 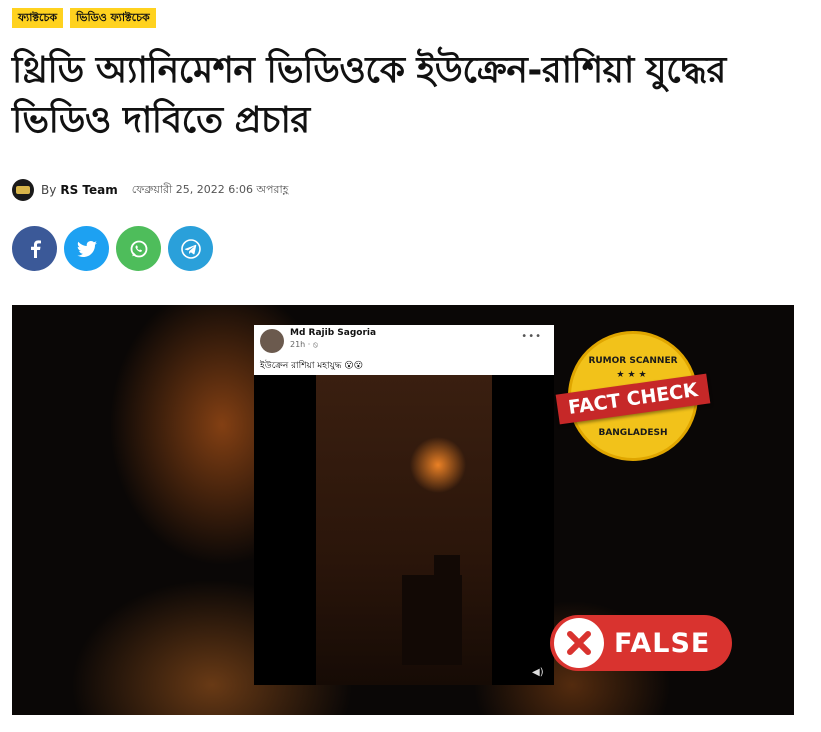 What do you see at coordinates (633, 399) in the screenshot?
I see `badge-ribbon: FACT CHECK` at bounding box center [633, 399].